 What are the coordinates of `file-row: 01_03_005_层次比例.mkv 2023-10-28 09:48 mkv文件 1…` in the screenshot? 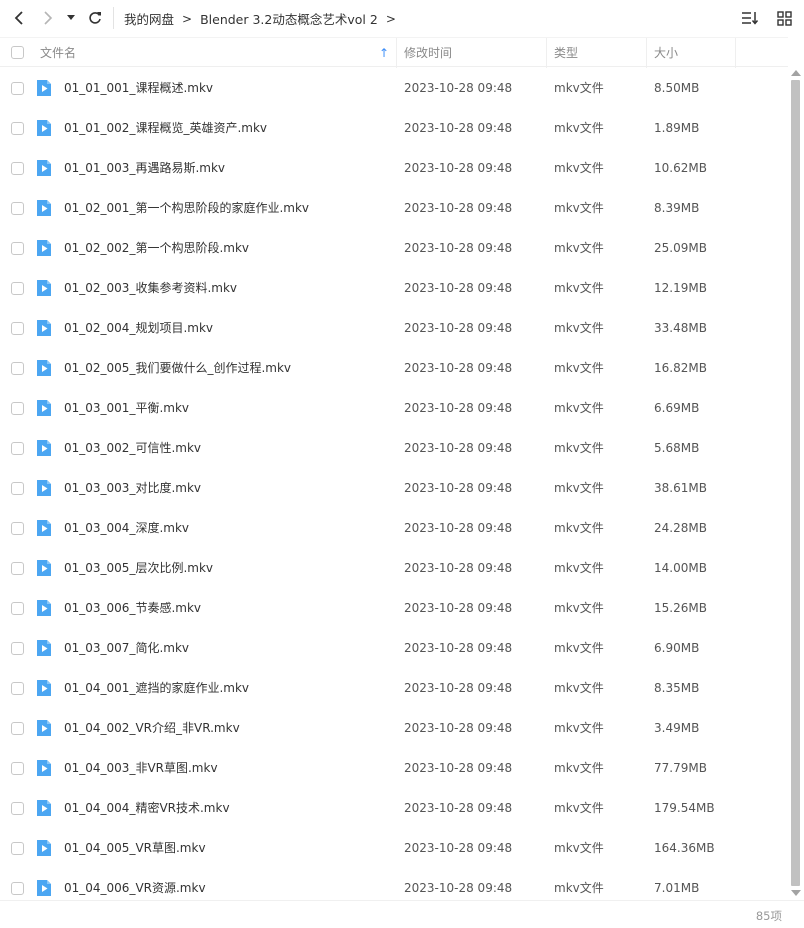 It's located at (394, 568).